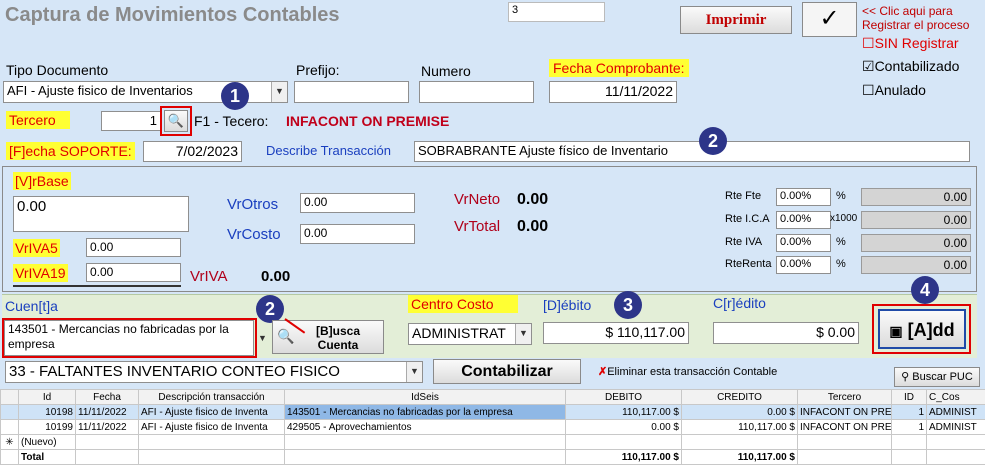 The width and height of the screenshot is (985, 470). I want to click on total-row: Total 110,117.00 $ 110,117.00 $, so click(492, 457).